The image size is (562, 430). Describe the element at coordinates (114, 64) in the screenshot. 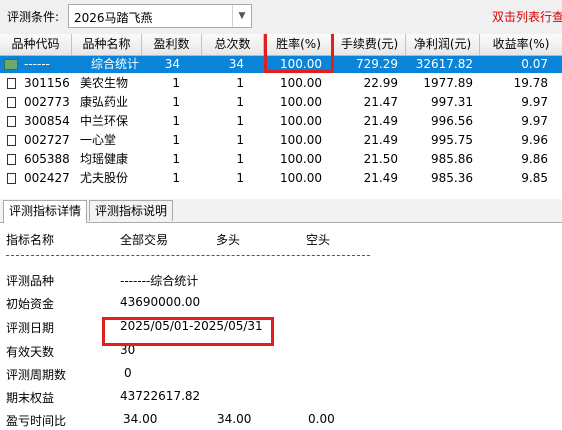

I see `cell-name: 综合统计` at that location.